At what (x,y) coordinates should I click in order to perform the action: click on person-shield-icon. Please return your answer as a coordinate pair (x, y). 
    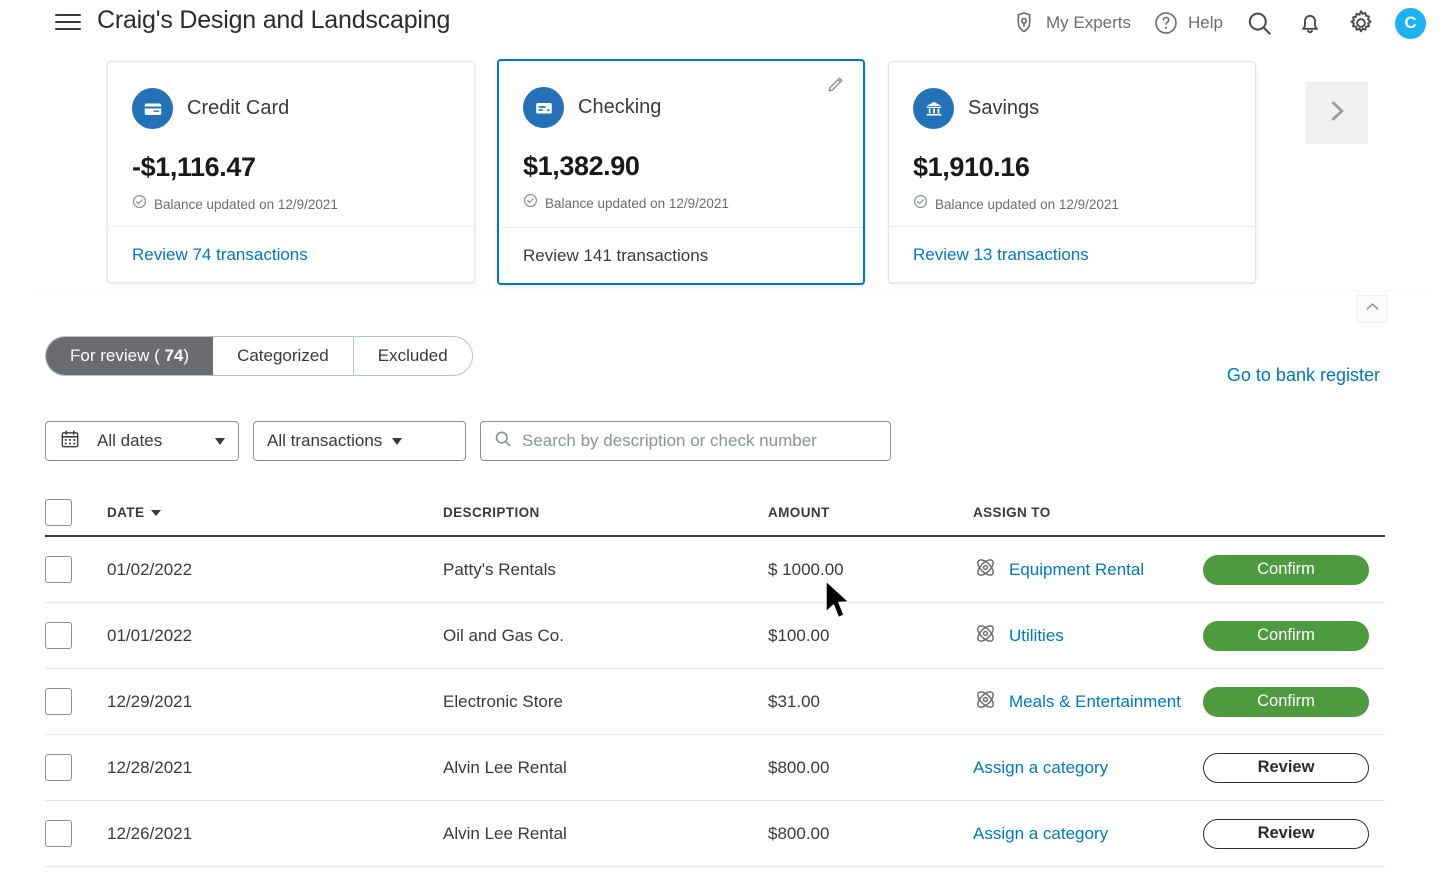
    Looking at the image, I should click on (1024, 23).